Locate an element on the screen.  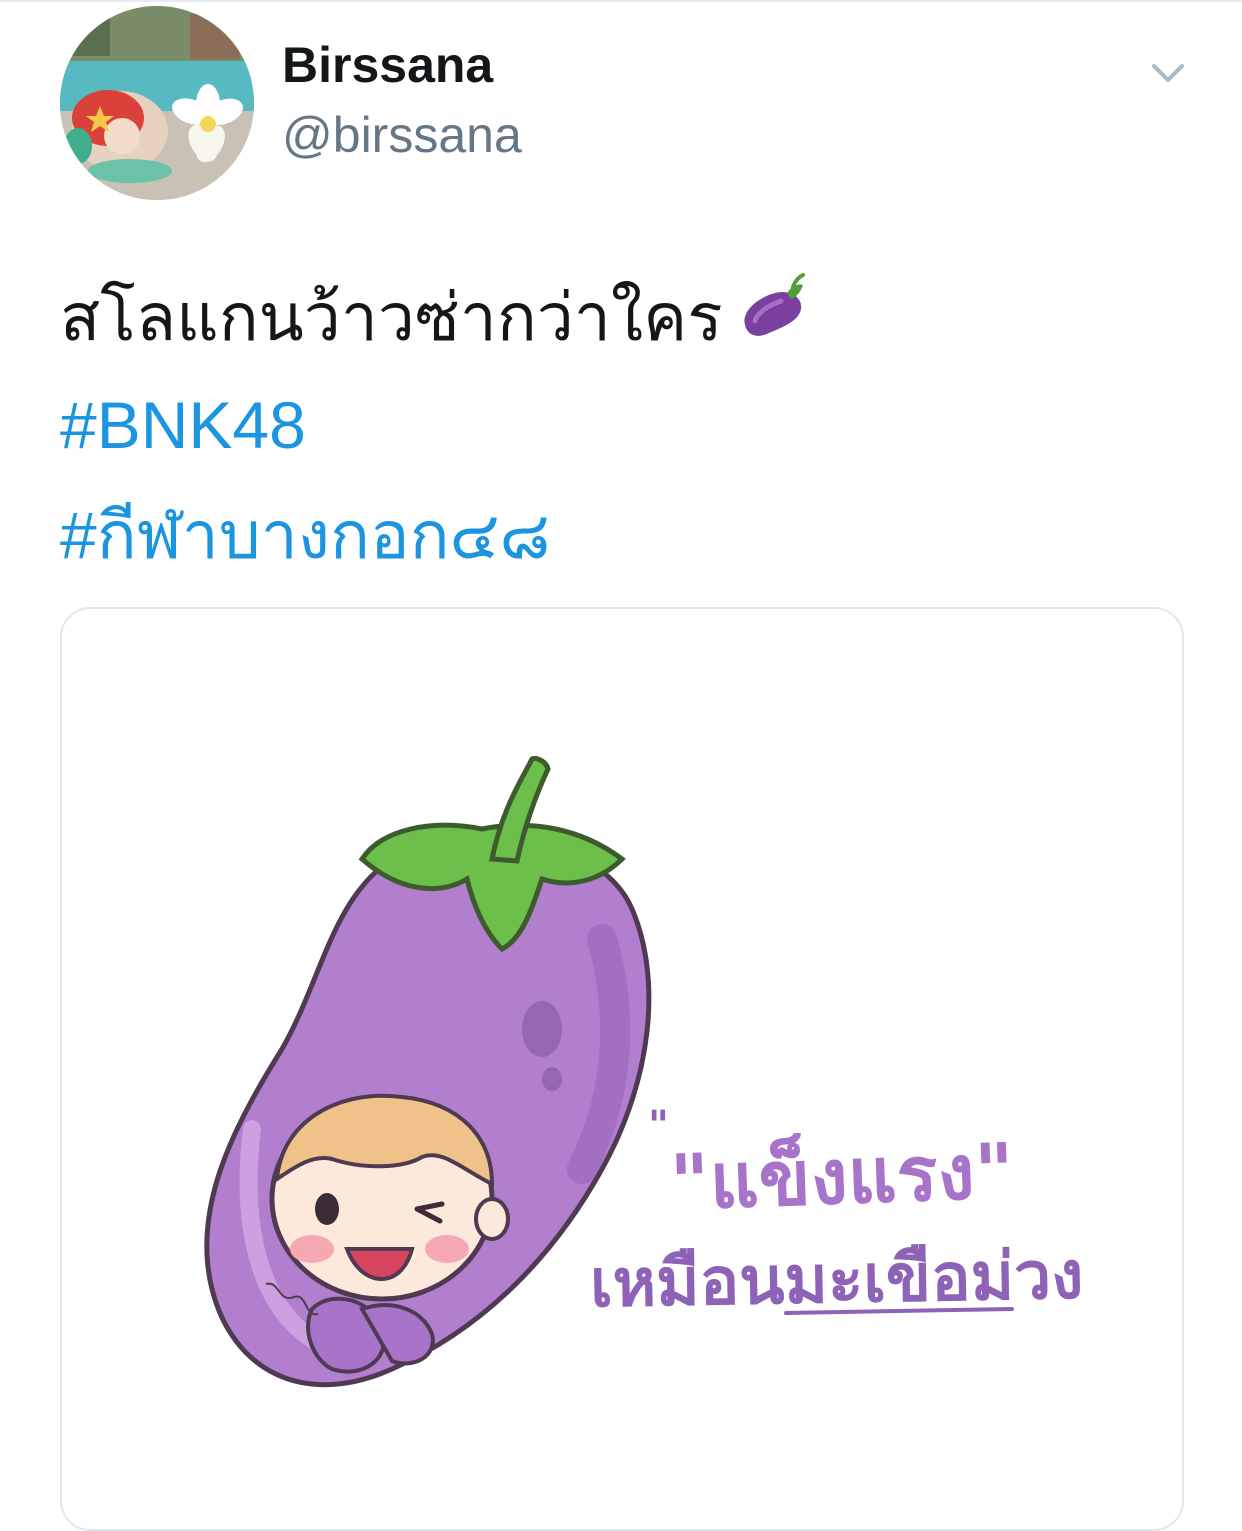
hashtag-kila-bangkok48: #กีฬาบางกอก๔๘ is located at coordinates (305, 535).